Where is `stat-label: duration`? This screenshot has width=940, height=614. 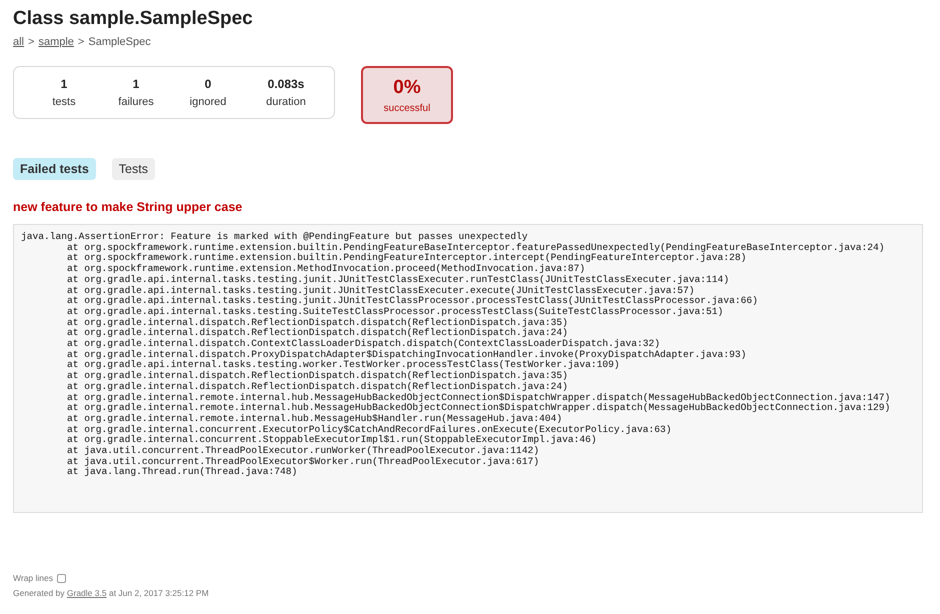 stat-label: duration is located at coordinates (286, 102).